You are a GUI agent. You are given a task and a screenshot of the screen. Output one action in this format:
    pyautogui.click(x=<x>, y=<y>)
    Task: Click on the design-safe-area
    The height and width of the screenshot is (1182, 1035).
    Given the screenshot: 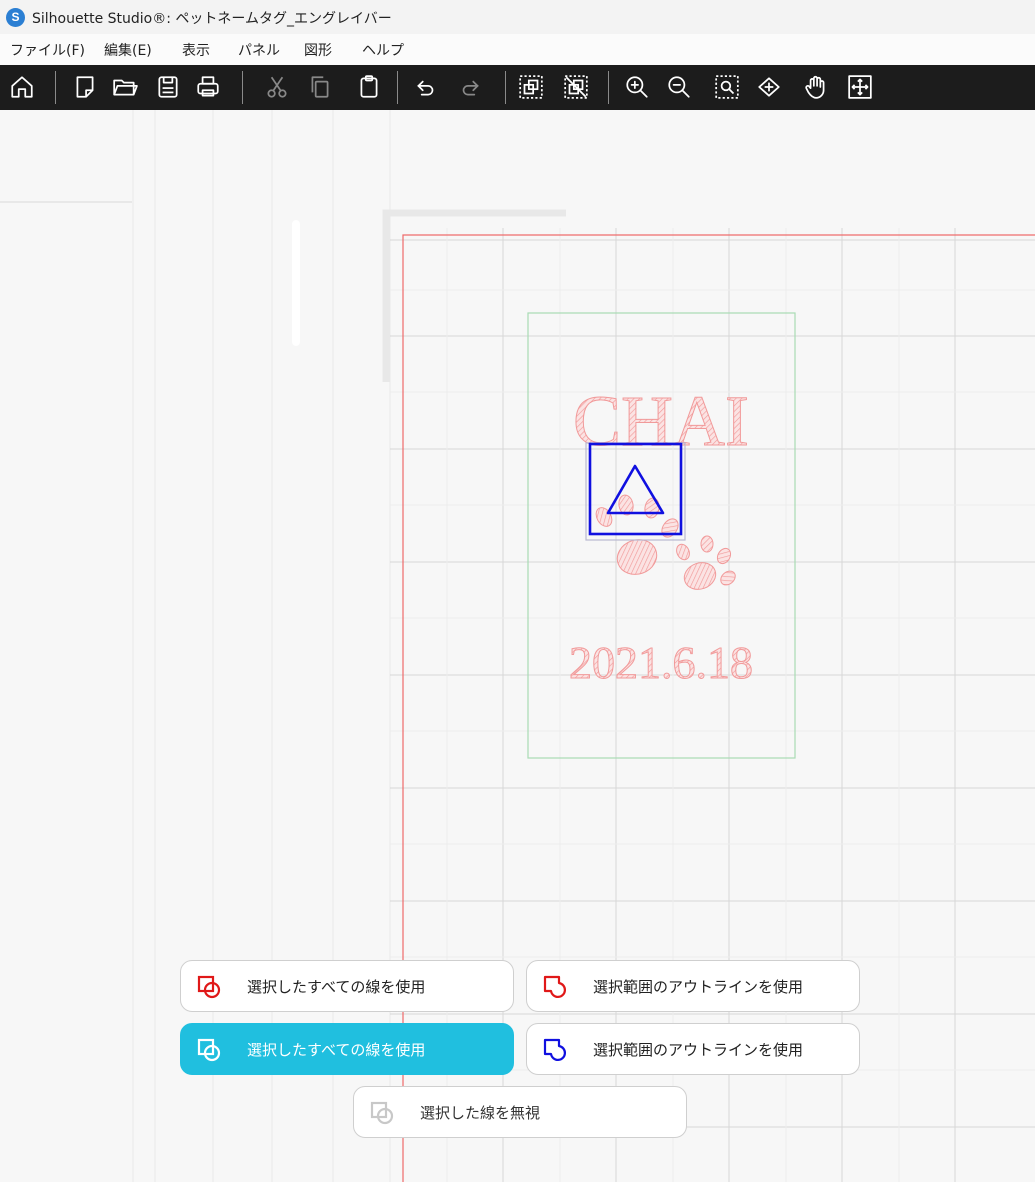 What is the action you would take?
    pyautogui.click(x=661, y=535)
    